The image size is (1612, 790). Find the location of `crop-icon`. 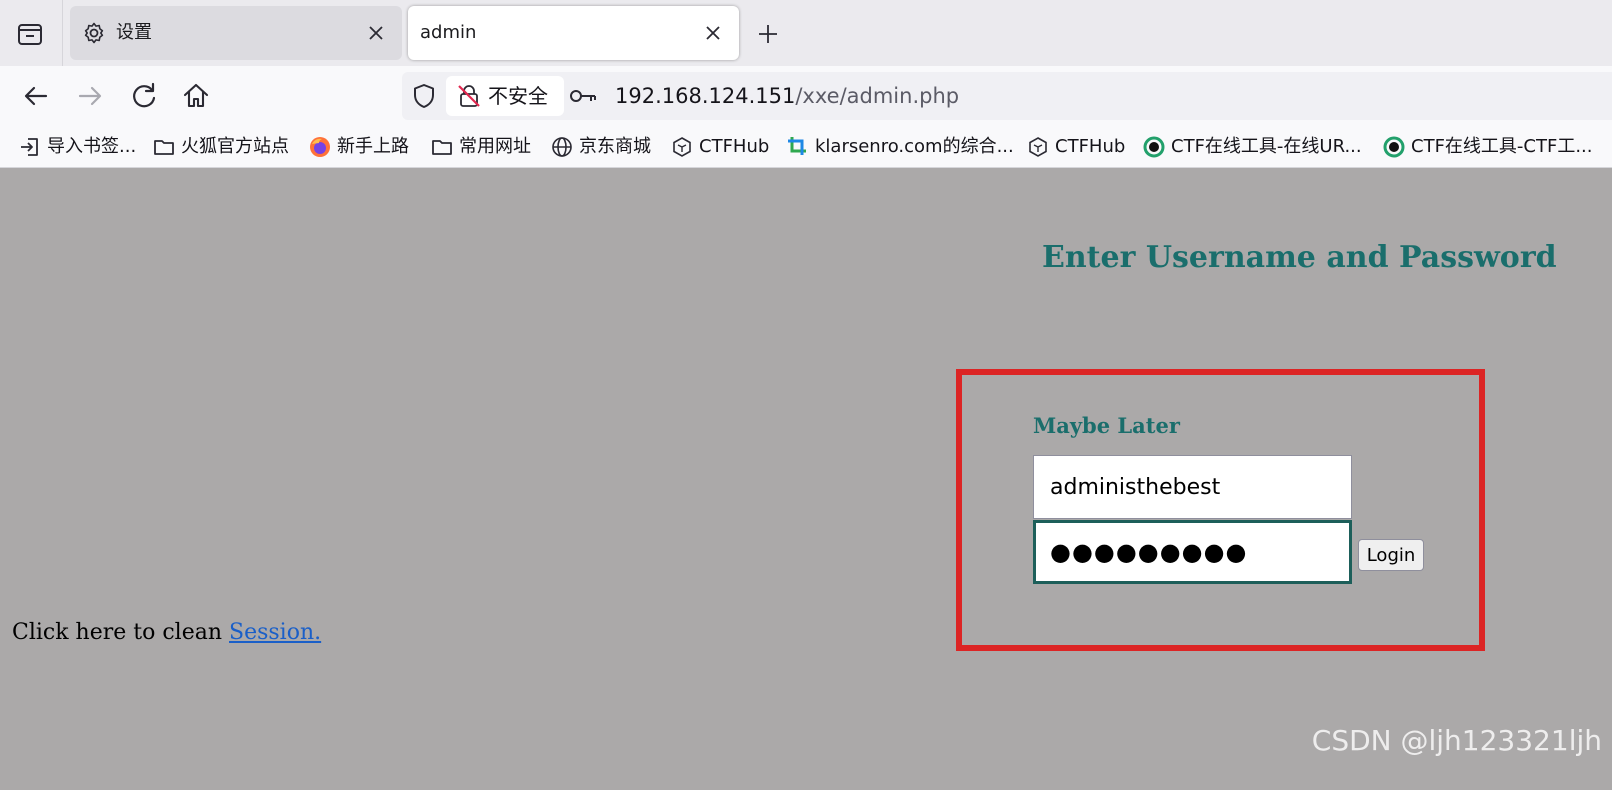

crop-icon is located at coordinates (798, 147).